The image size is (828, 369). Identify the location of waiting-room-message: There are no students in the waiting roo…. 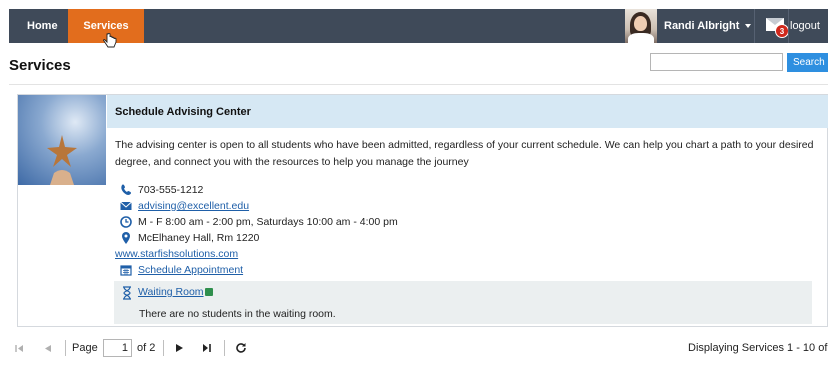
(237, 314).